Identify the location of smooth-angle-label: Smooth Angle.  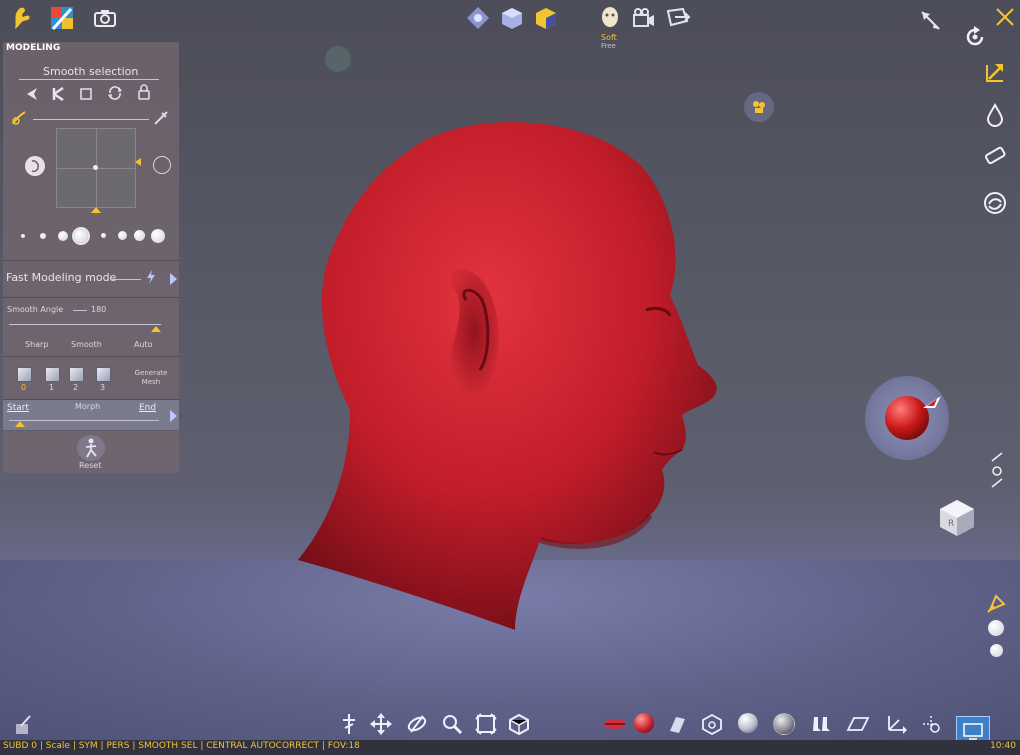
(35, 309).